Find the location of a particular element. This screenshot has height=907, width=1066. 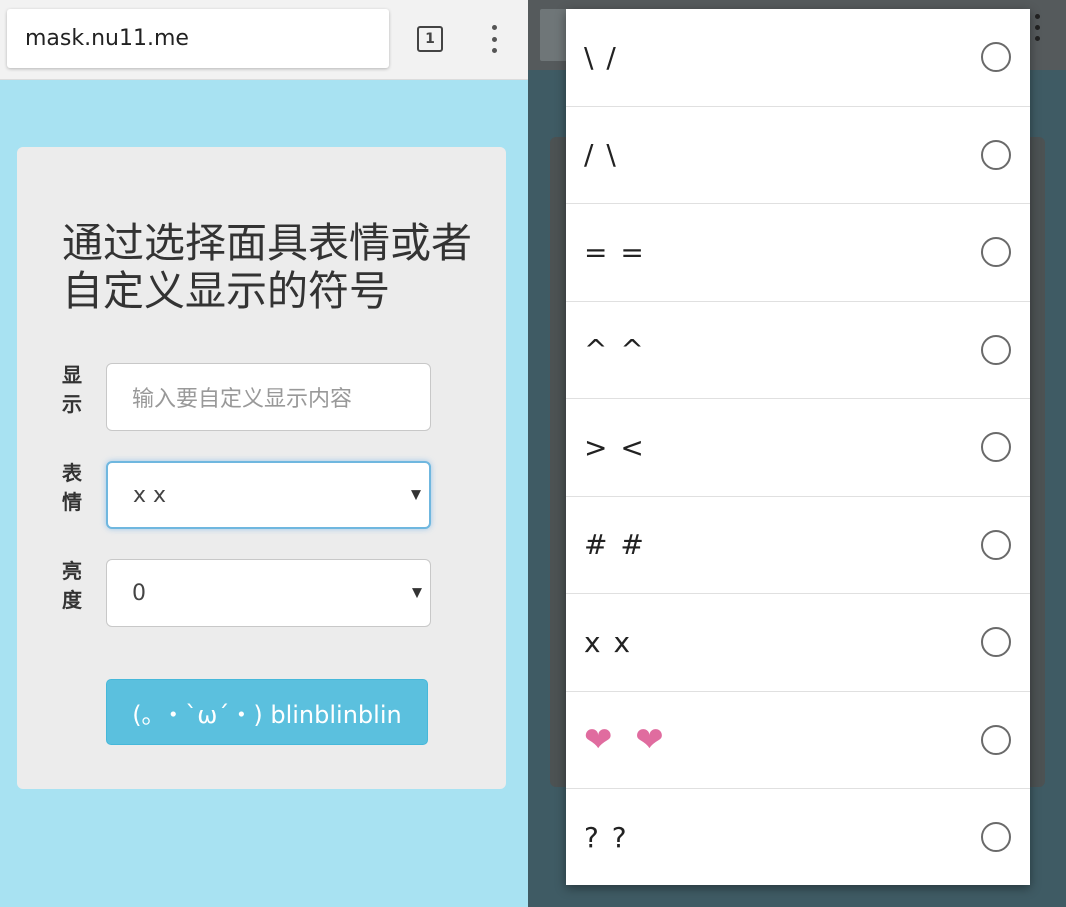

display-label: 显示 is located at coordinates (72, 389).